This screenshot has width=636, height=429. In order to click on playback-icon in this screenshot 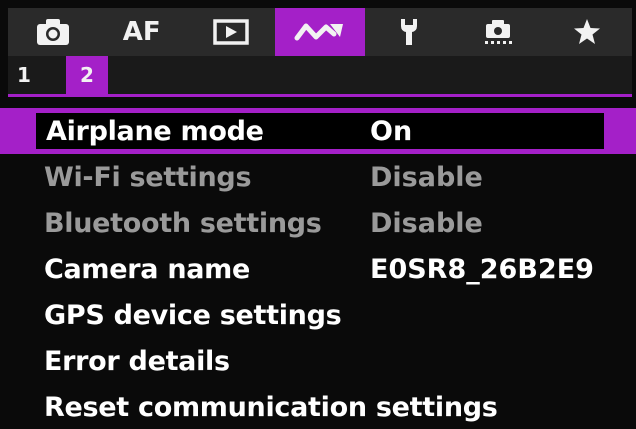, I will do `click(231, 32)`.